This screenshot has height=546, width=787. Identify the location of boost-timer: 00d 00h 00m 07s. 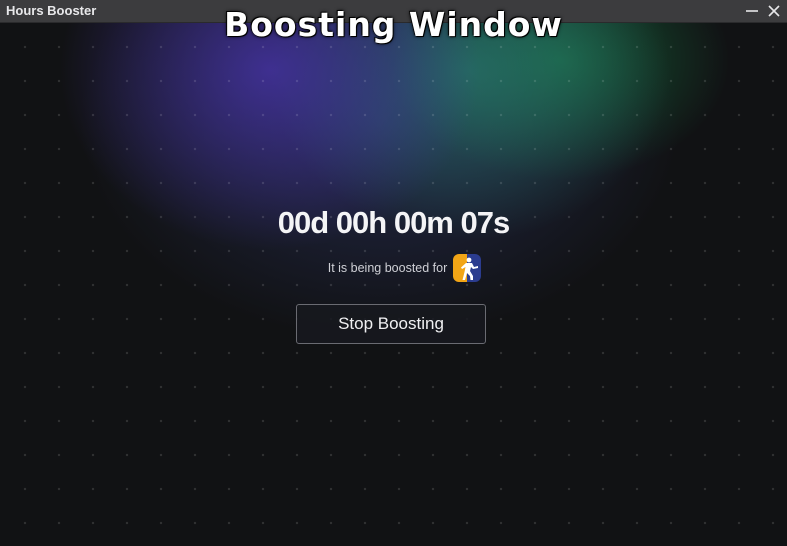
(393, 222).